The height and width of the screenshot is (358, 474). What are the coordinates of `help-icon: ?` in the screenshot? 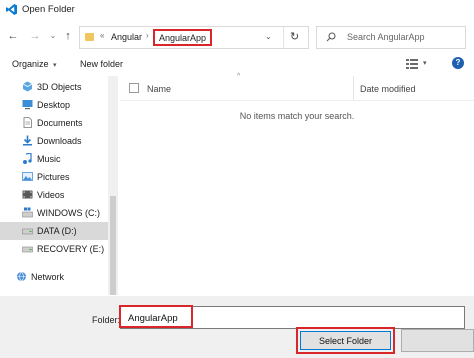 It's located at (458, 63).